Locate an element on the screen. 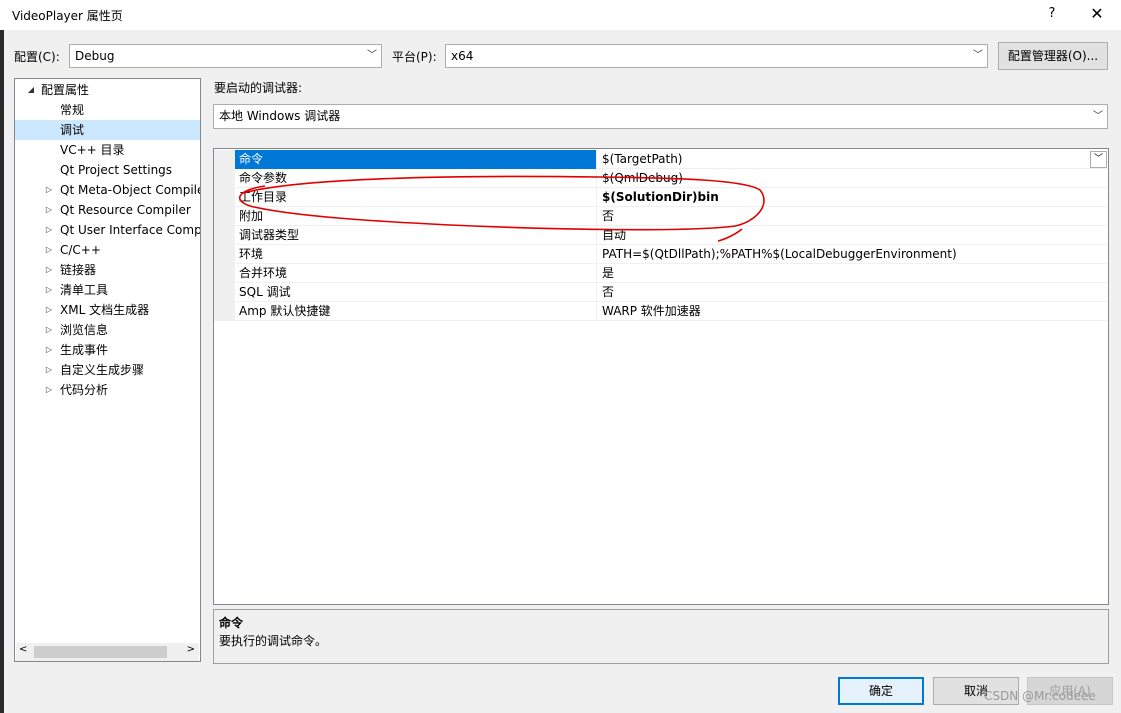 This screenshot has height=713, width=1121. tree-item-label: 调试 is located at coordinates (72, 130).